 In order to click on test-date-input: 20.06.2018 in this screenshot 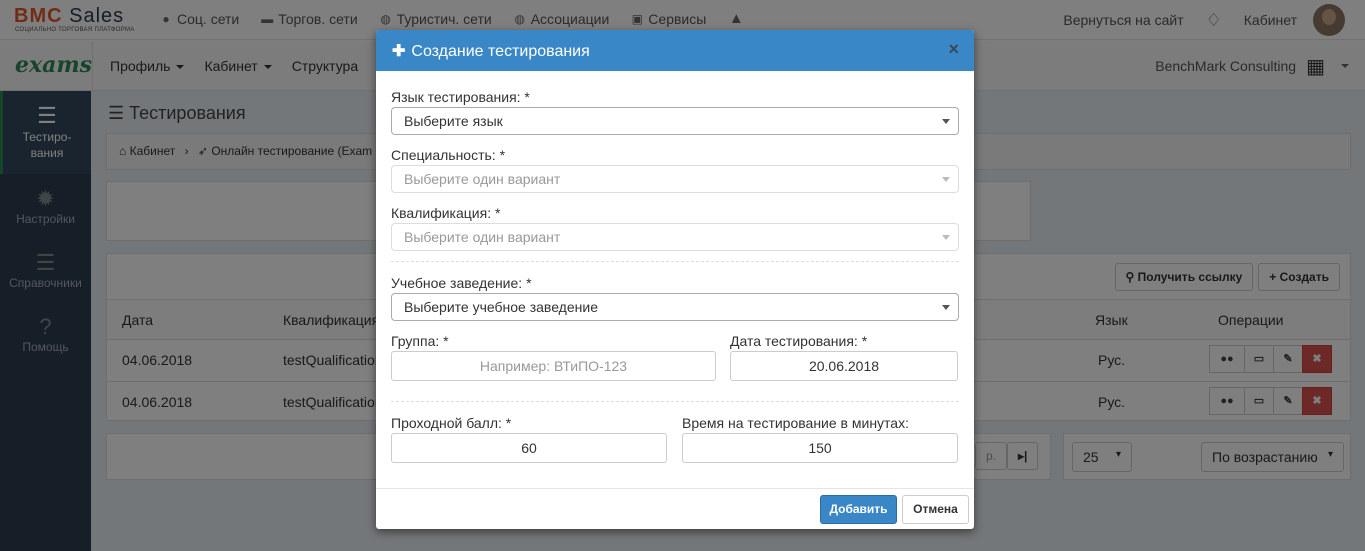, I will do `click(844, 366)`.